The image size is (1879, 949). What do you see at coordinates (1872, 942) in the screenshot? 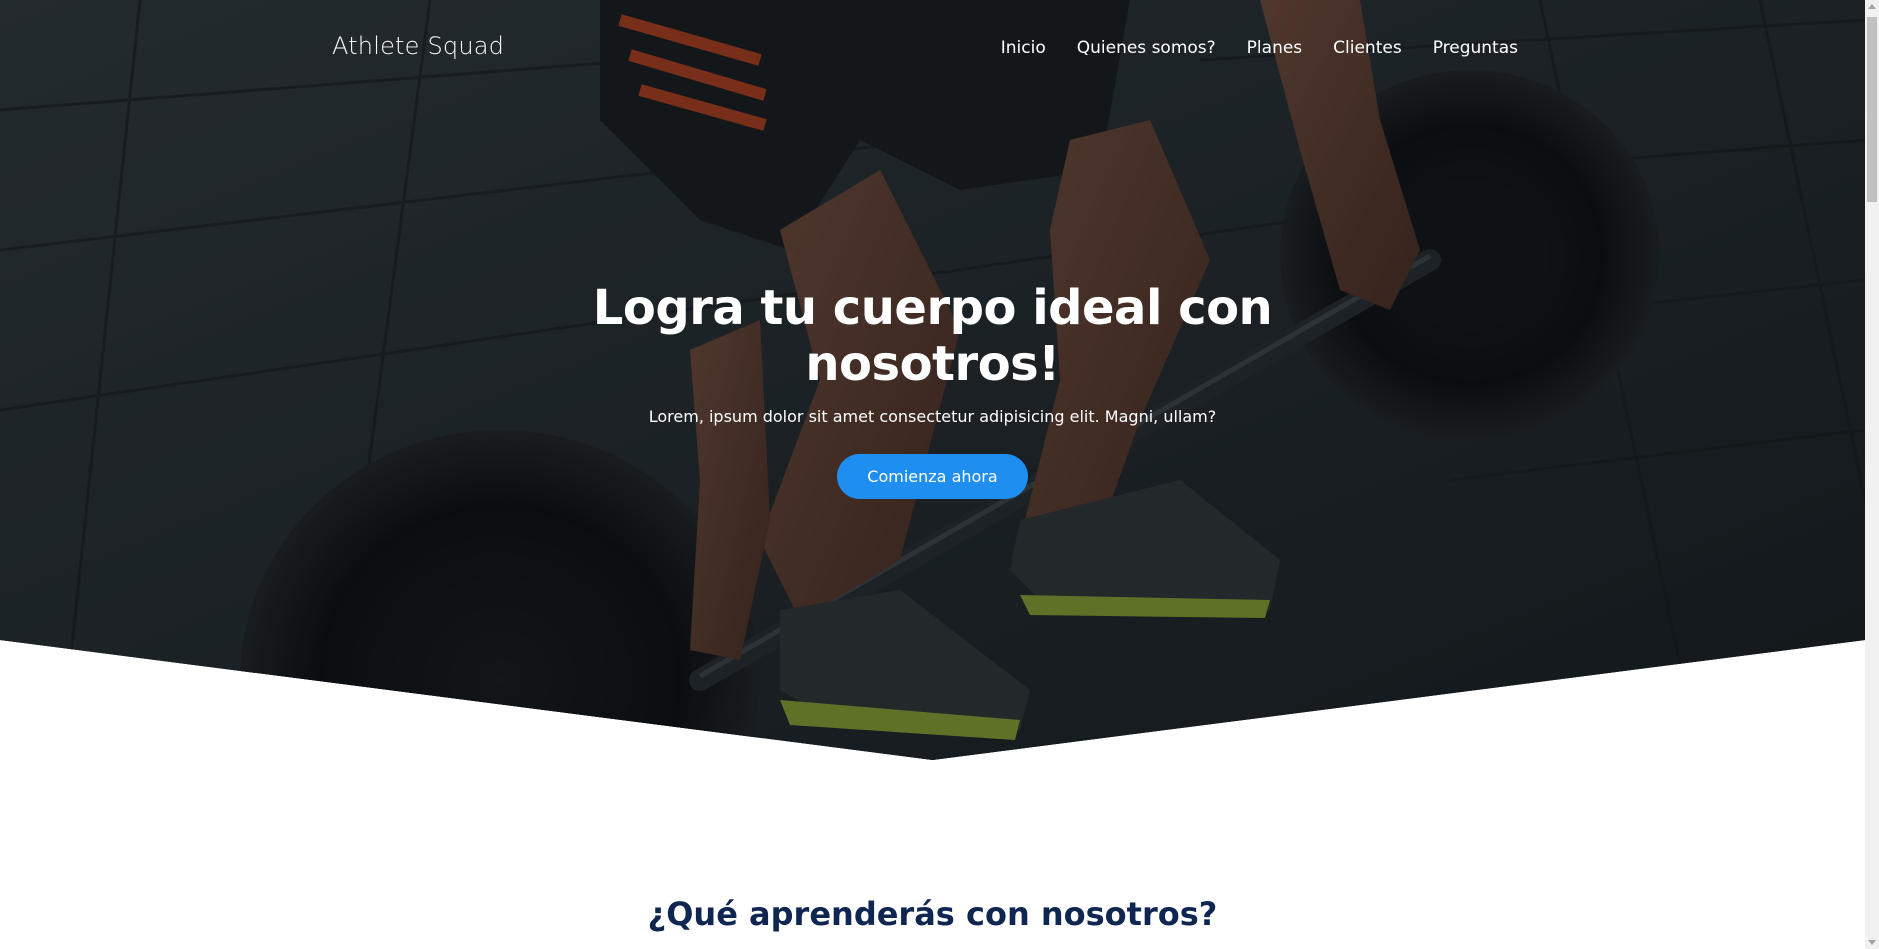
I see `scroll-down-icon` at bounding box center [1872, 942].